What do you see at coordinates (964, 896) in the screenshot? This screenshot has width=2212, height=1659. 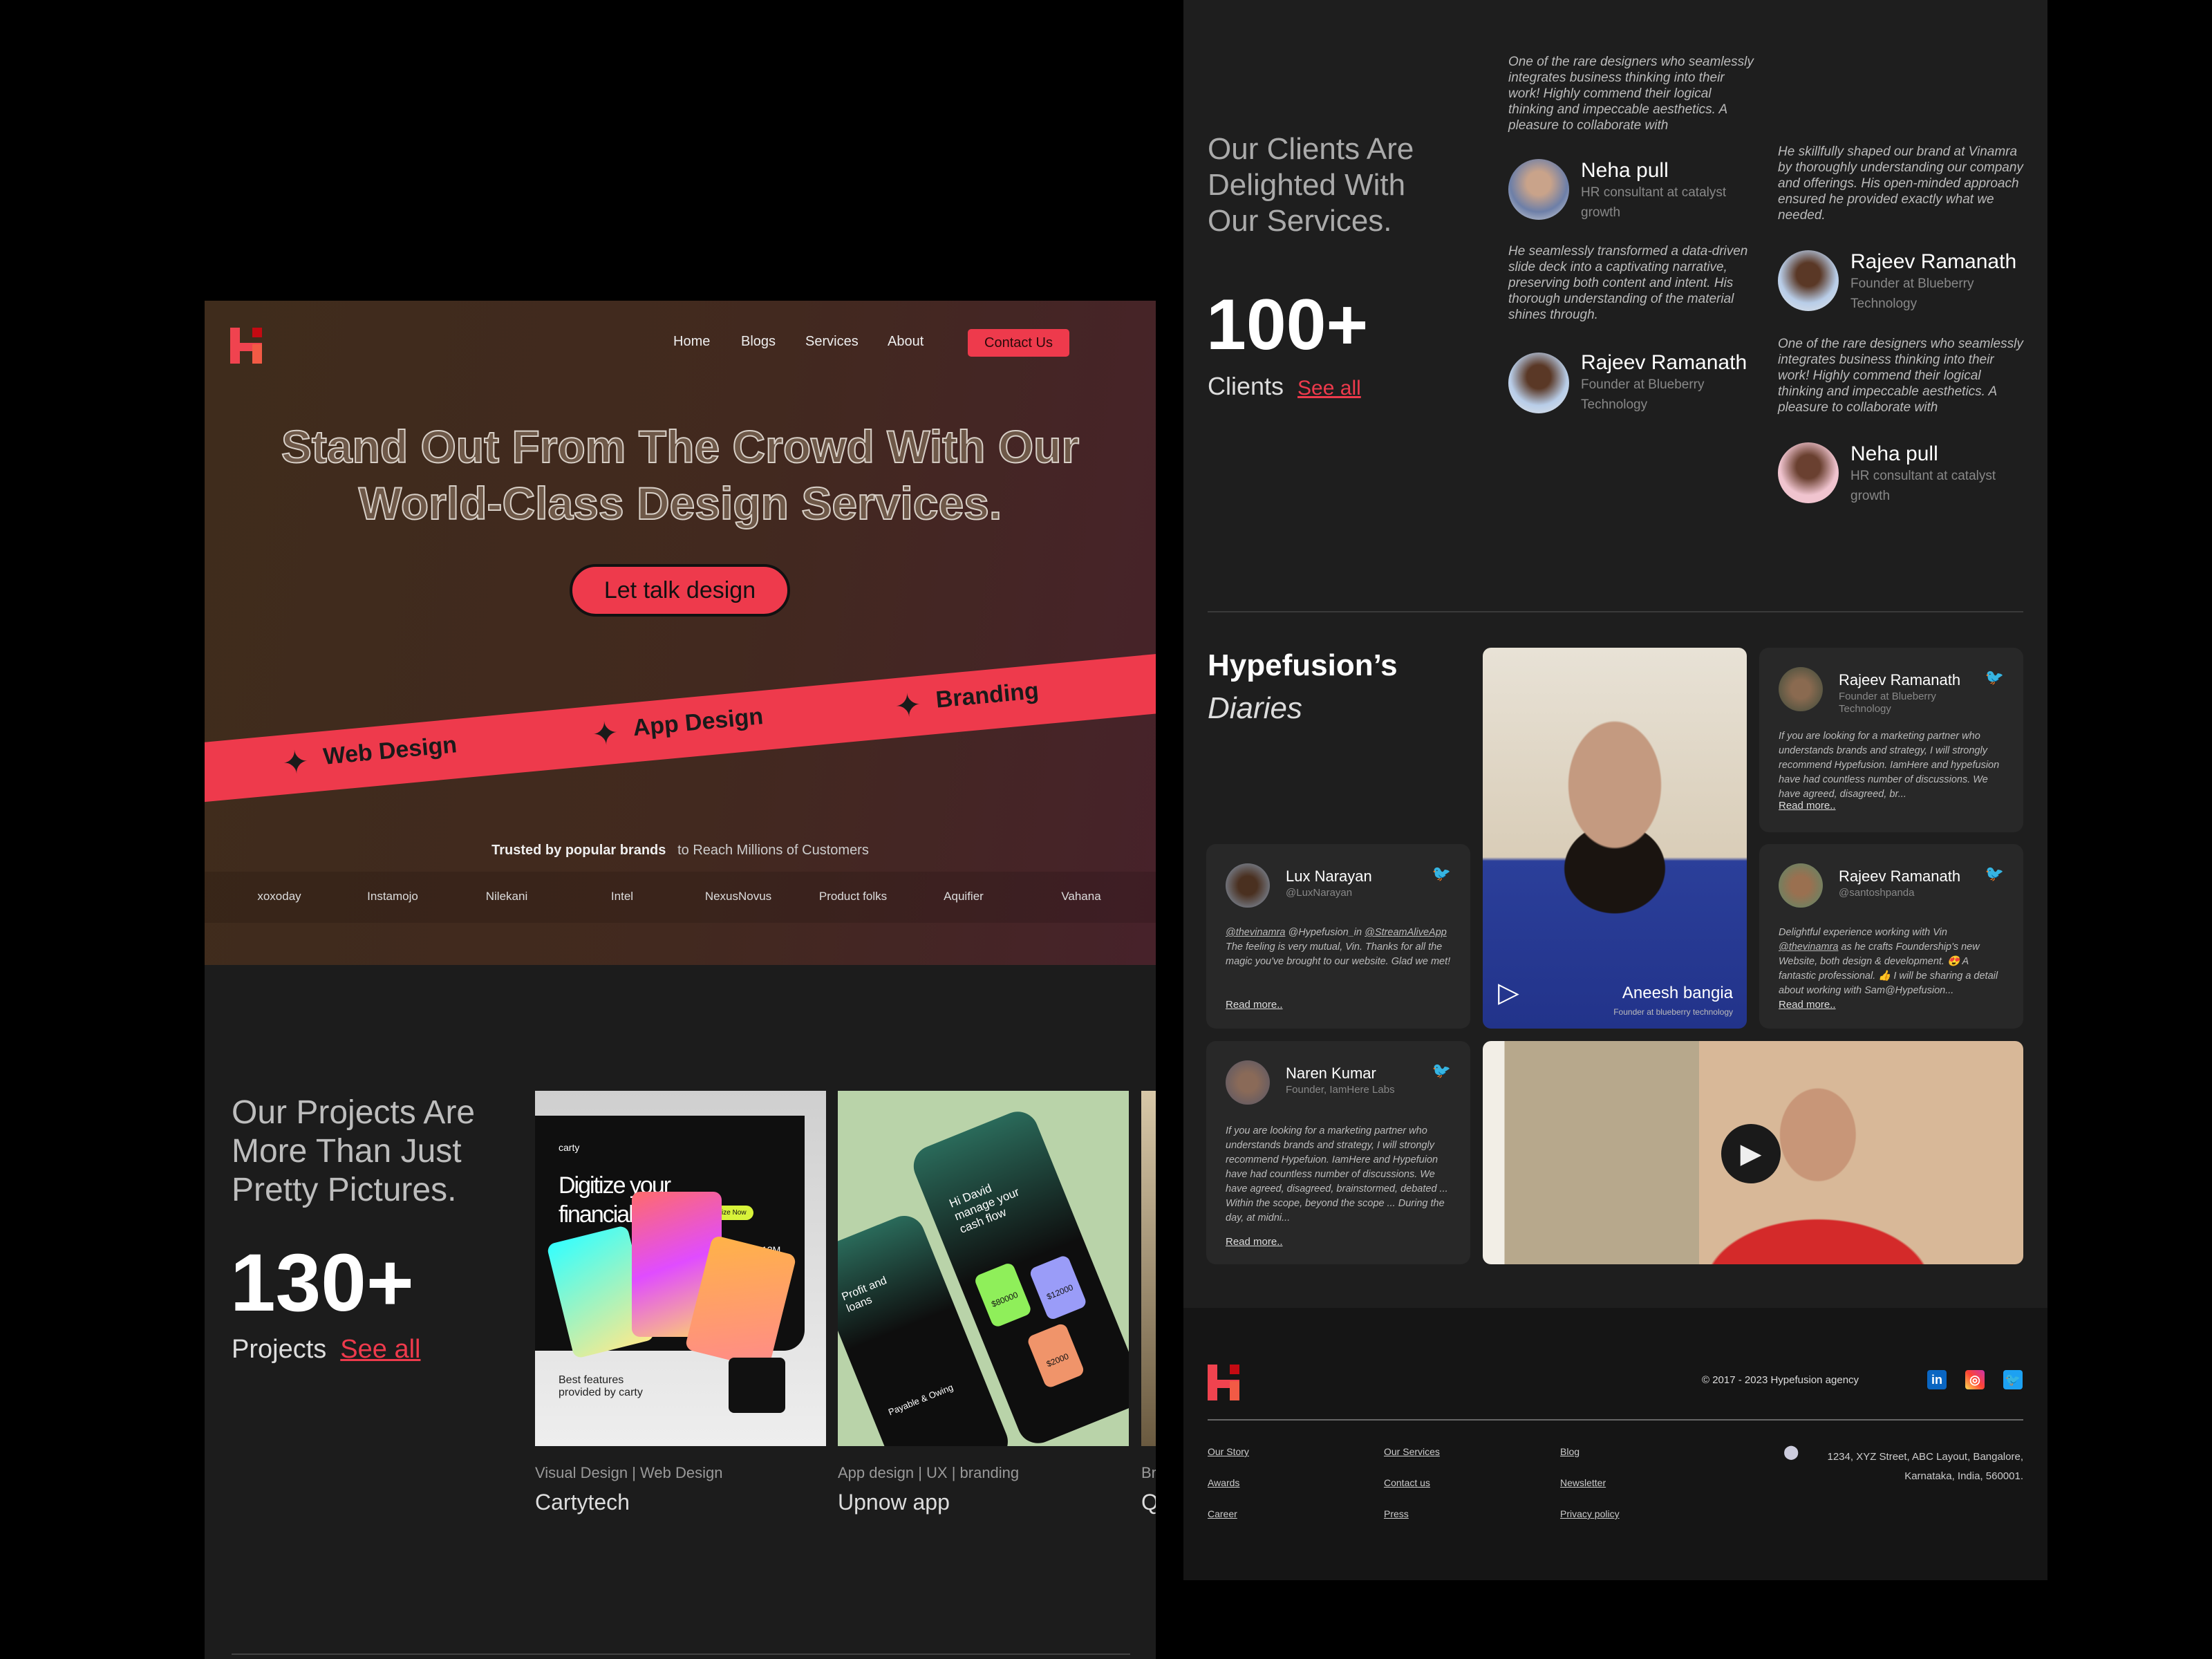 I see `brand-name: Aquifier` at bounding box center [964, 896].